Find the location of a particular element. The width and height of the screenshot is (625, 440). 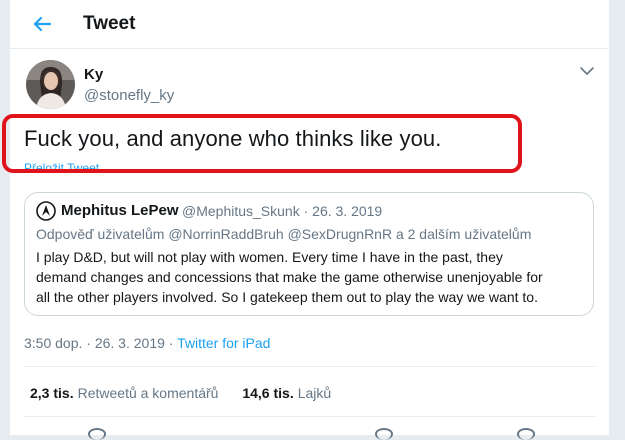

retweets-stat: 2,3 tis. Retweetů a komentářů is located at coordinates (124, 393).